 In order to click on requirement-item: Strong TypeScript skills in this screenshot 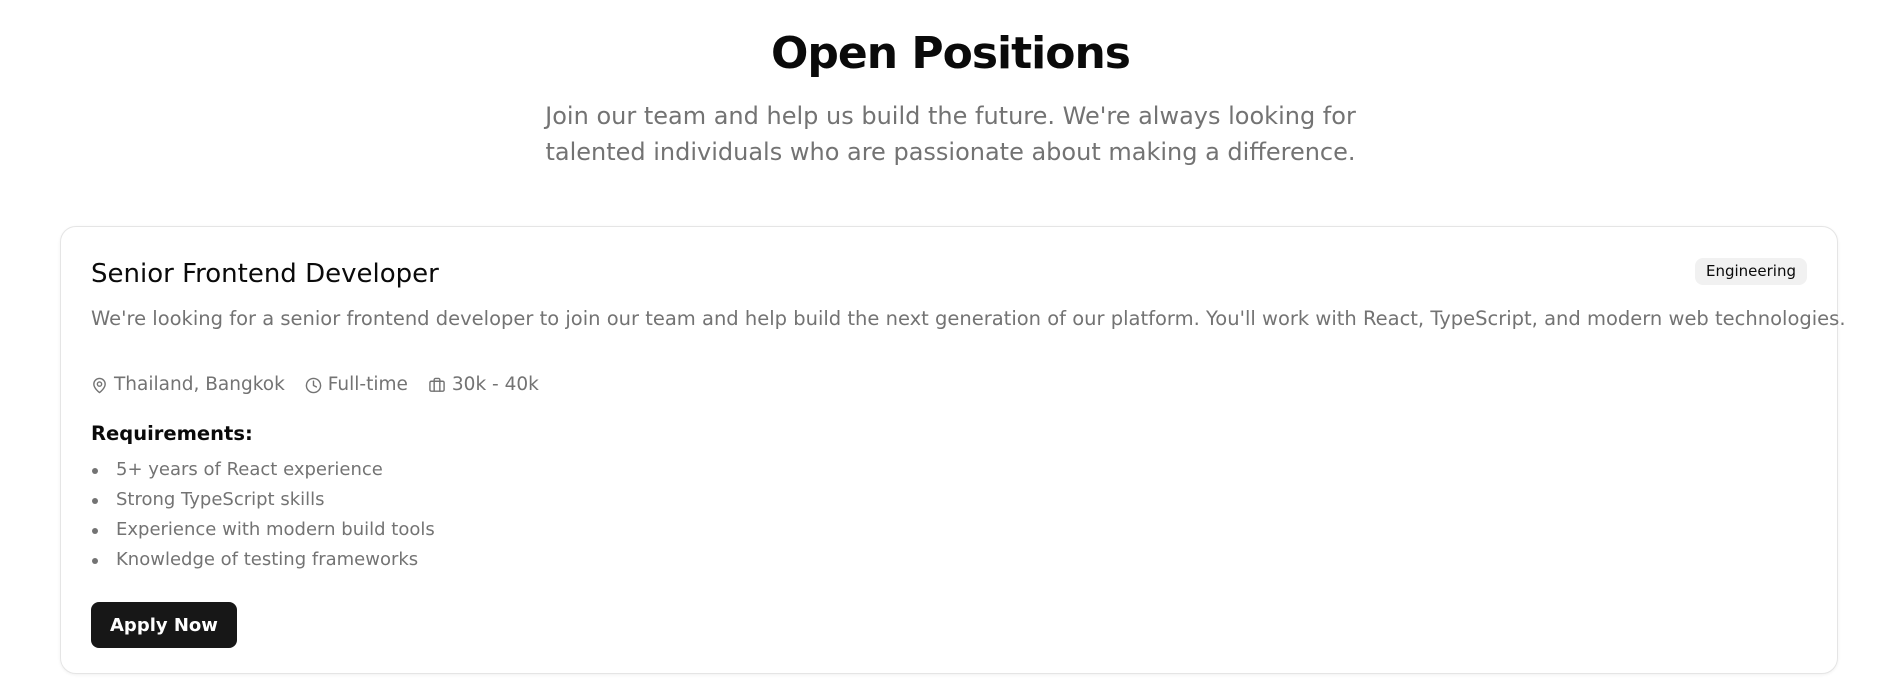, I will do `click(263, 500)`.